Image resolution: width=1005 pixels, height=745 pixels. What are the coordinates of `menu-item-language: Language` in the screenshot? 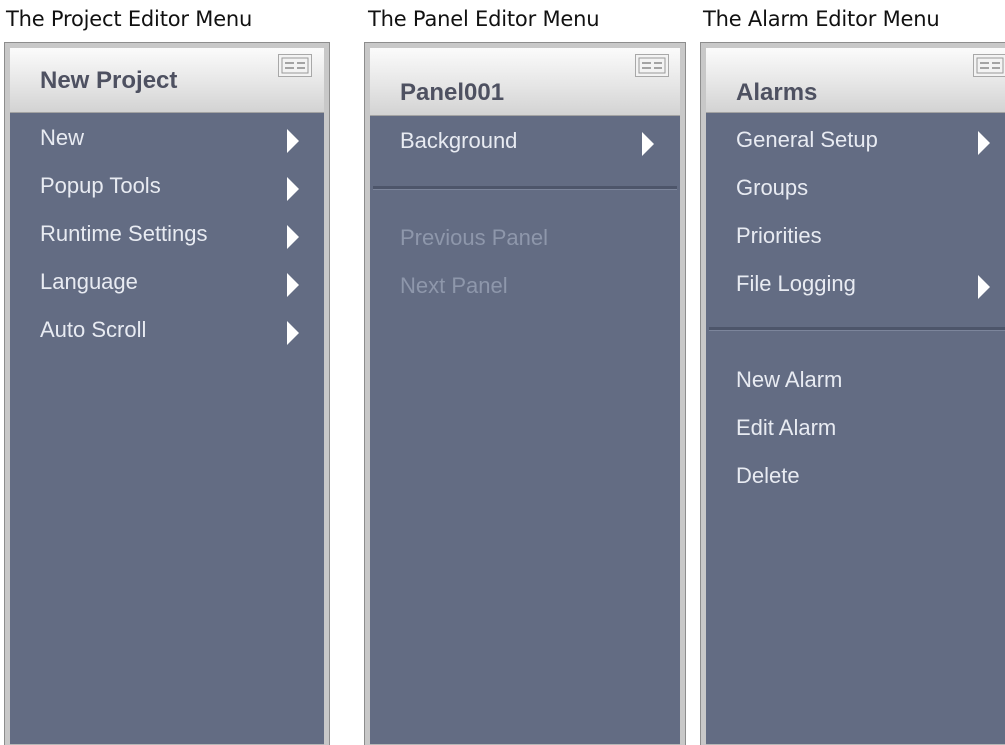 It's located at (182, 283).